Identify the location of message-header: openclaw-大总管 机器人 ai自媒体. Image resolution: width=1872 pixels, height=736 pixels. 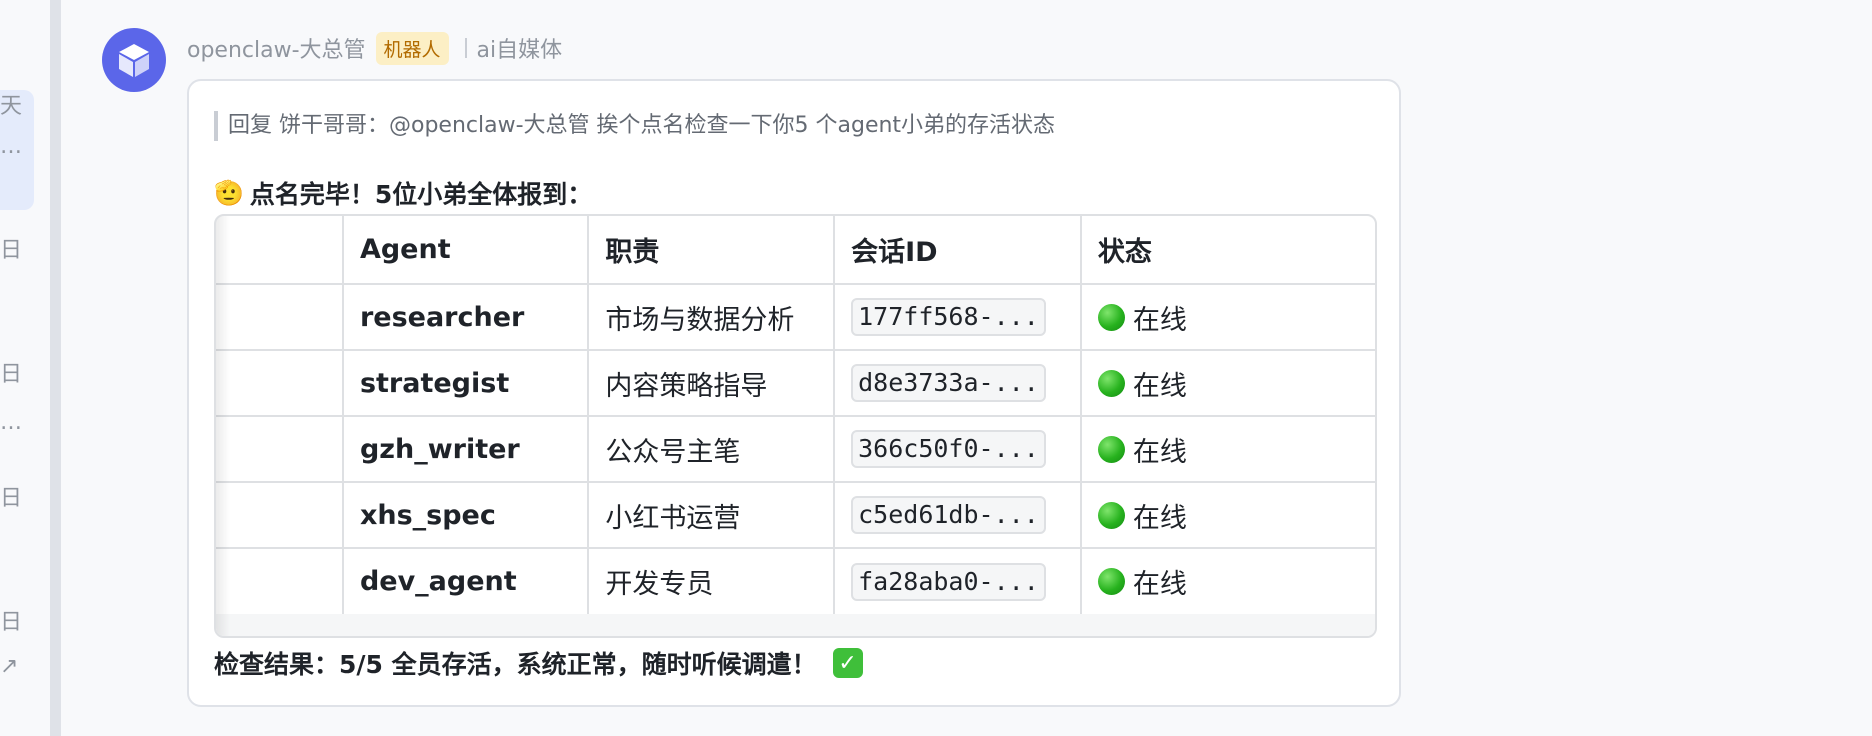
(374, 48).